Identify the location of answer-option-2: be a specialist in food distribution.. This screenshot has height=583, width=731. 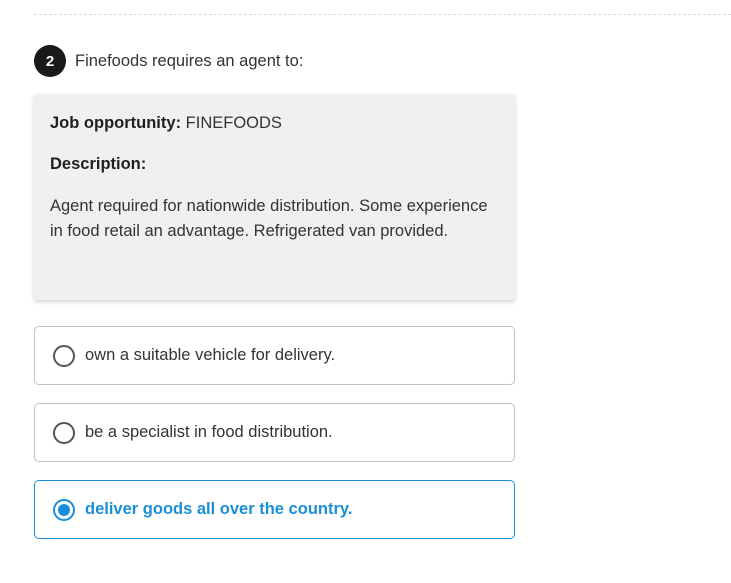
(274, 432).